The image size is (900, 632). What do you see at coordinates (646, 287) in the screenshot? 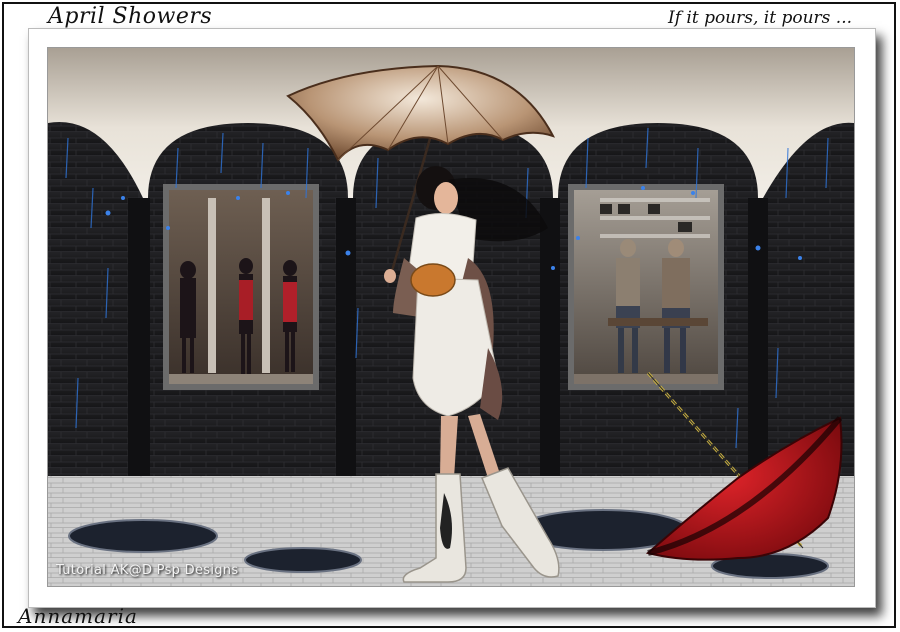
I see `shop-window-right` at bounding box center [646, 287].